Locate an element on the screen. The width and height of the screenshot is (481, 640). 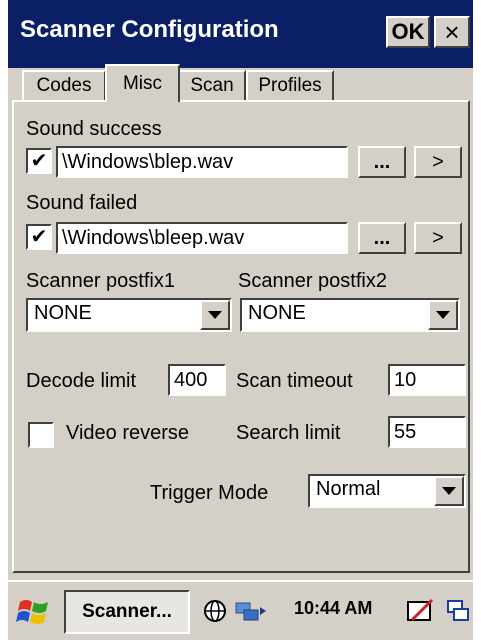
scan-timeout-field: 10 is located at coordinates (427, 380).